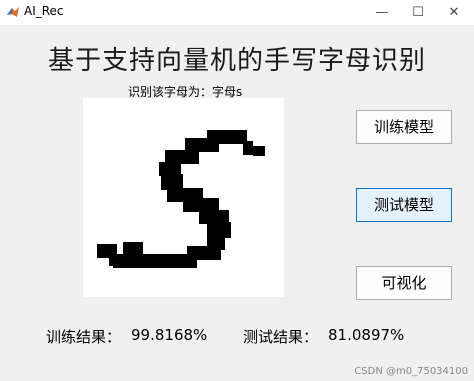 The height and width of the screenshot is (381, 474). What do you see at coordinates (382, 12) in the screenshot?
I see `minimize-button: —` at bounding box center [382, 12].